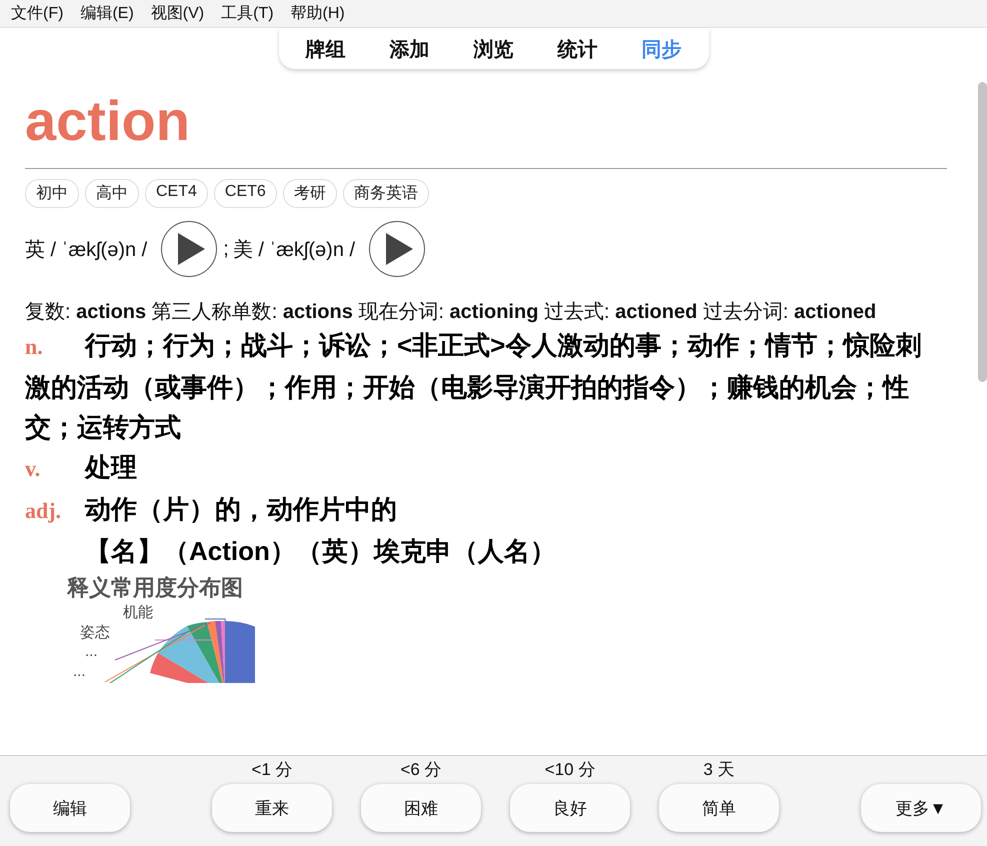 This screenshot has width=987, height=846. What do you see at coordinates (982, 232) in the screenshot?
I see `scrollbar-thumb` at bounding box center [982, 232].